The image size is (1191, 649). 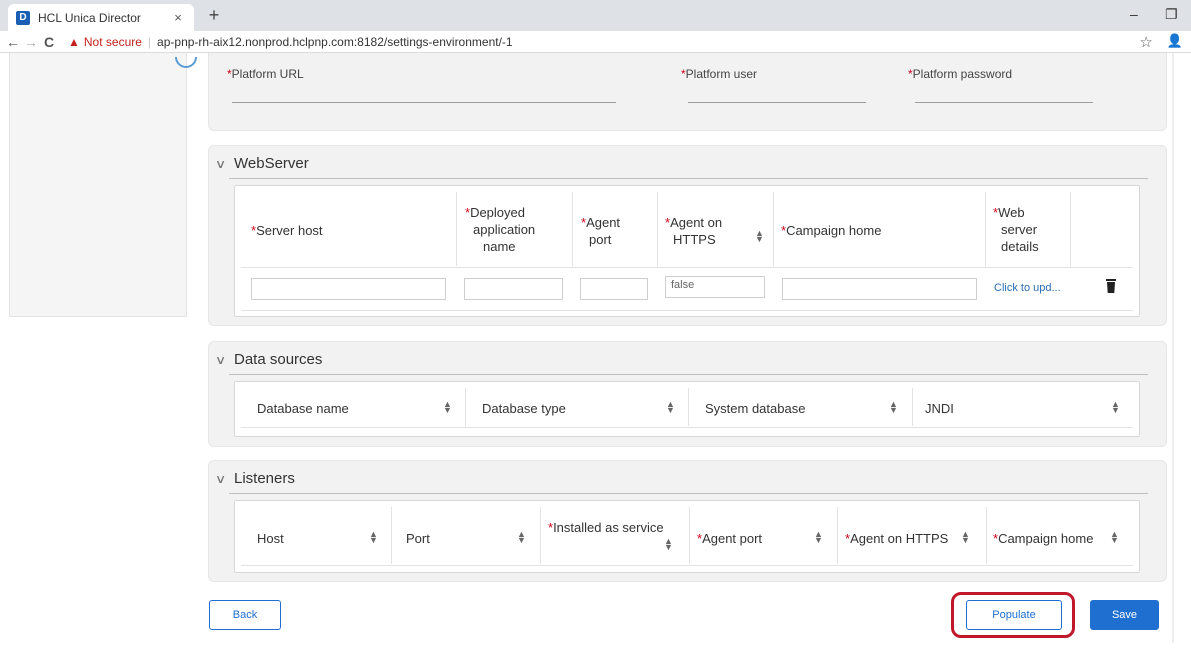 I want to click on col-database-name: Database name, so click(x=303, y=408).